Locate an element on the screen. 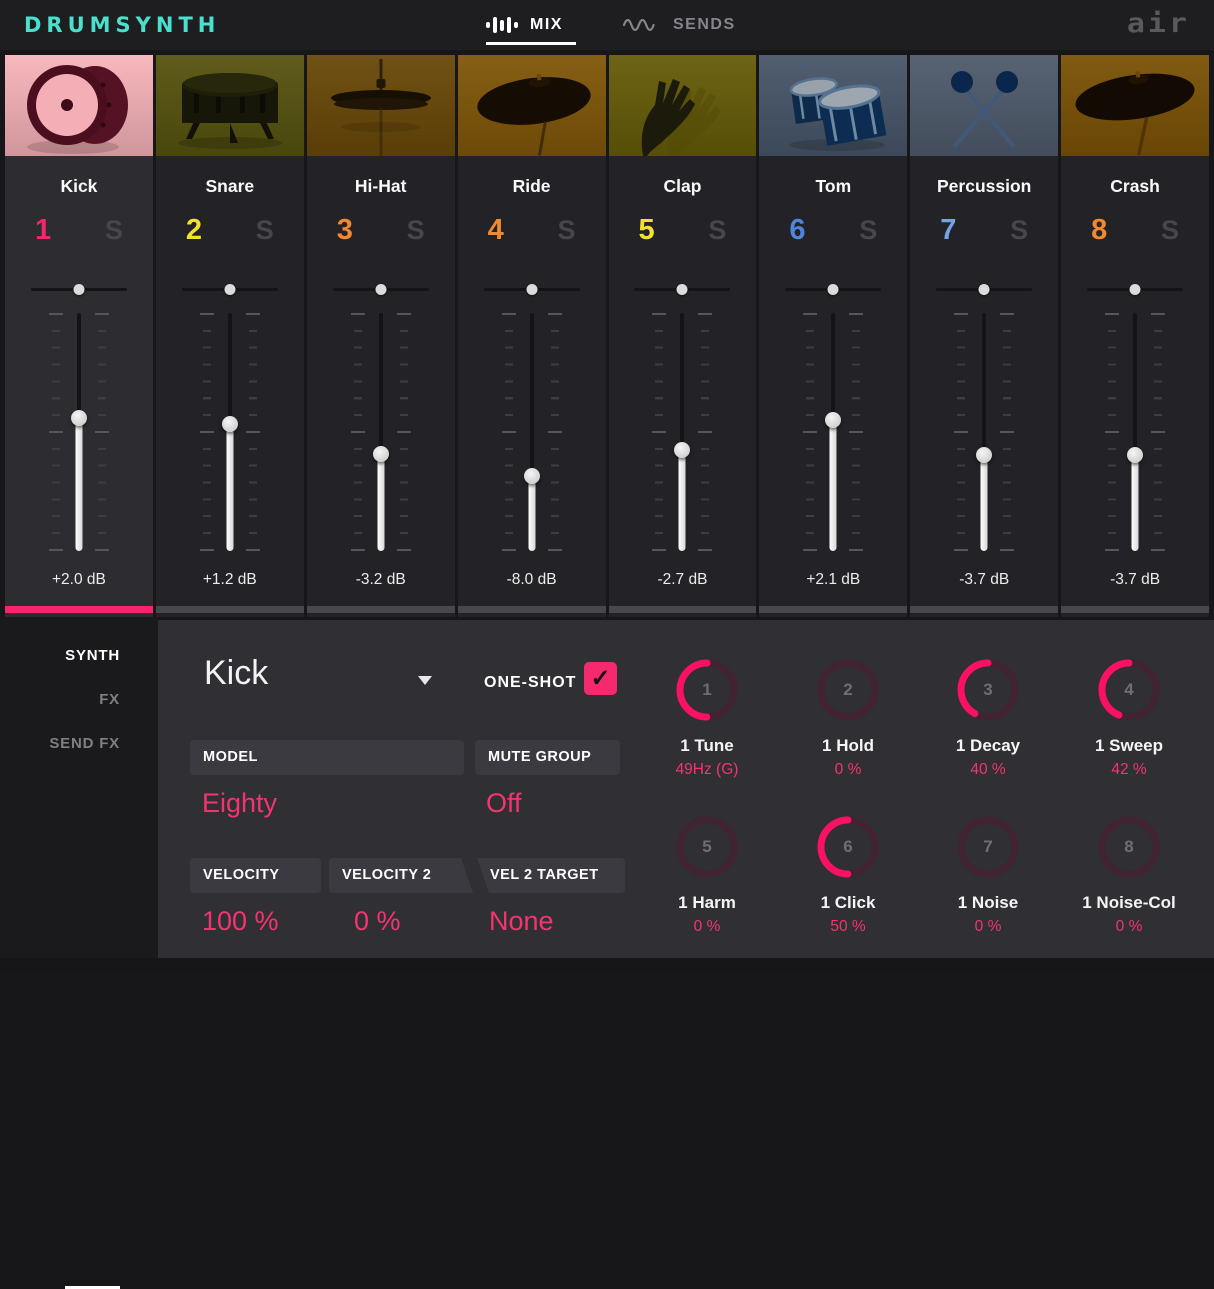 The image size is (1214, 1289). volume-db-readout: +1.2 dB is located at coordinates (229, 579).